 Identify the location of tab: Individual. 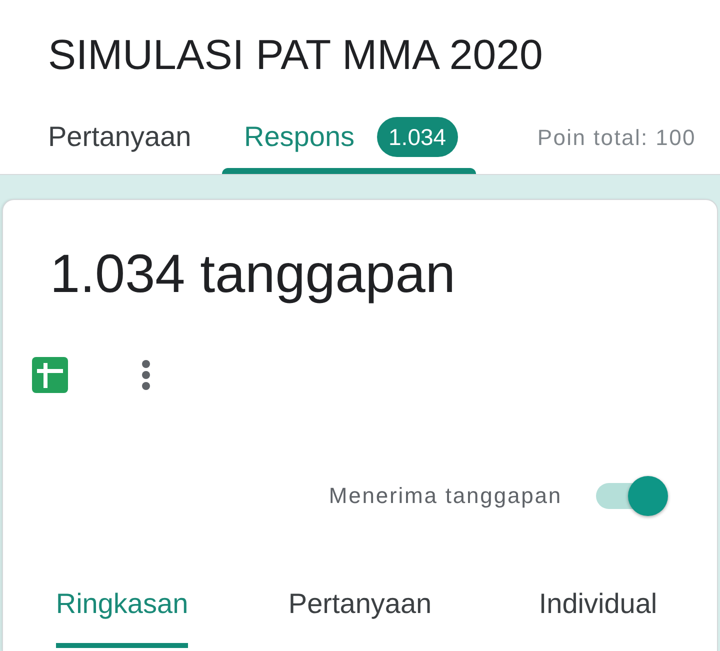
(598, 617).